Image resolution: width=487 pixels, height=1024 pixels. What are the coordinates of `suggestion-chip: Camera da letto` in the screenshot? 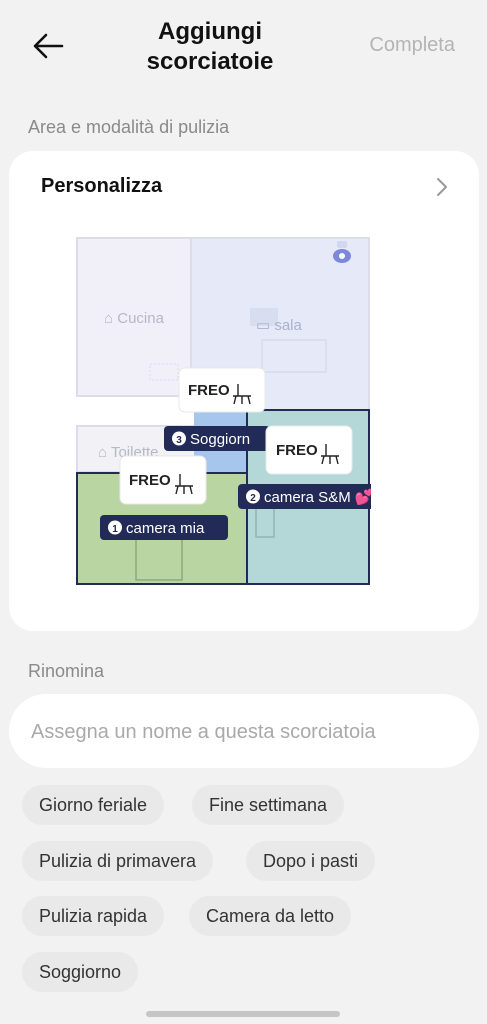 It's located at (270, 916).